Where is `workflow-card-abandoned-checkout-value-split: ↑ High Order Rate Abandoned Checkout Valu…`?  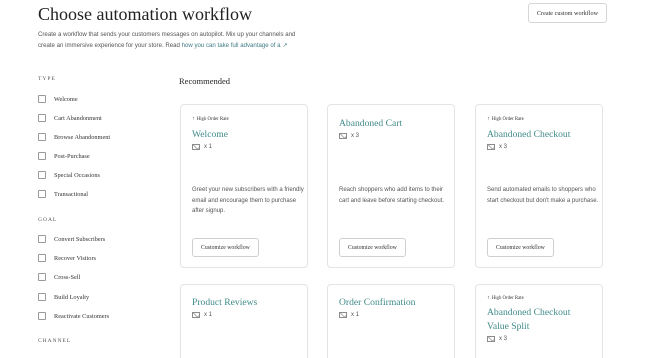 workflow-card-abandoned-checkout-value-split: ↑ High Order Rate Abandoned Checkout Valu… is located at coordinates (539, 321).